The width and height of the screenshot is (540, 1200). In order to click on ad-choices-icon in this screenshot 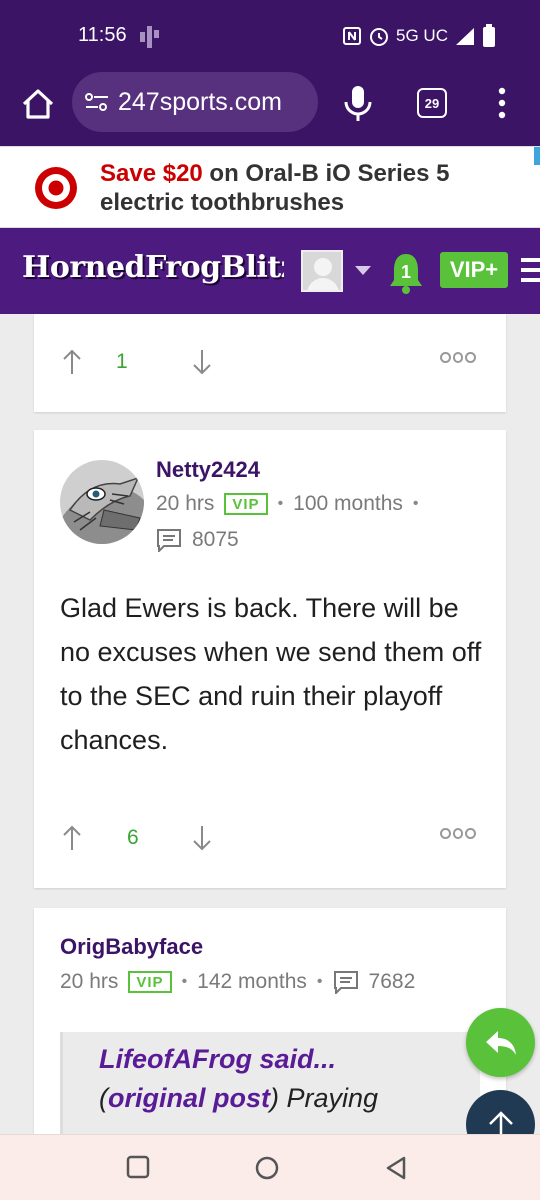, I will do `click(537, 156)`.